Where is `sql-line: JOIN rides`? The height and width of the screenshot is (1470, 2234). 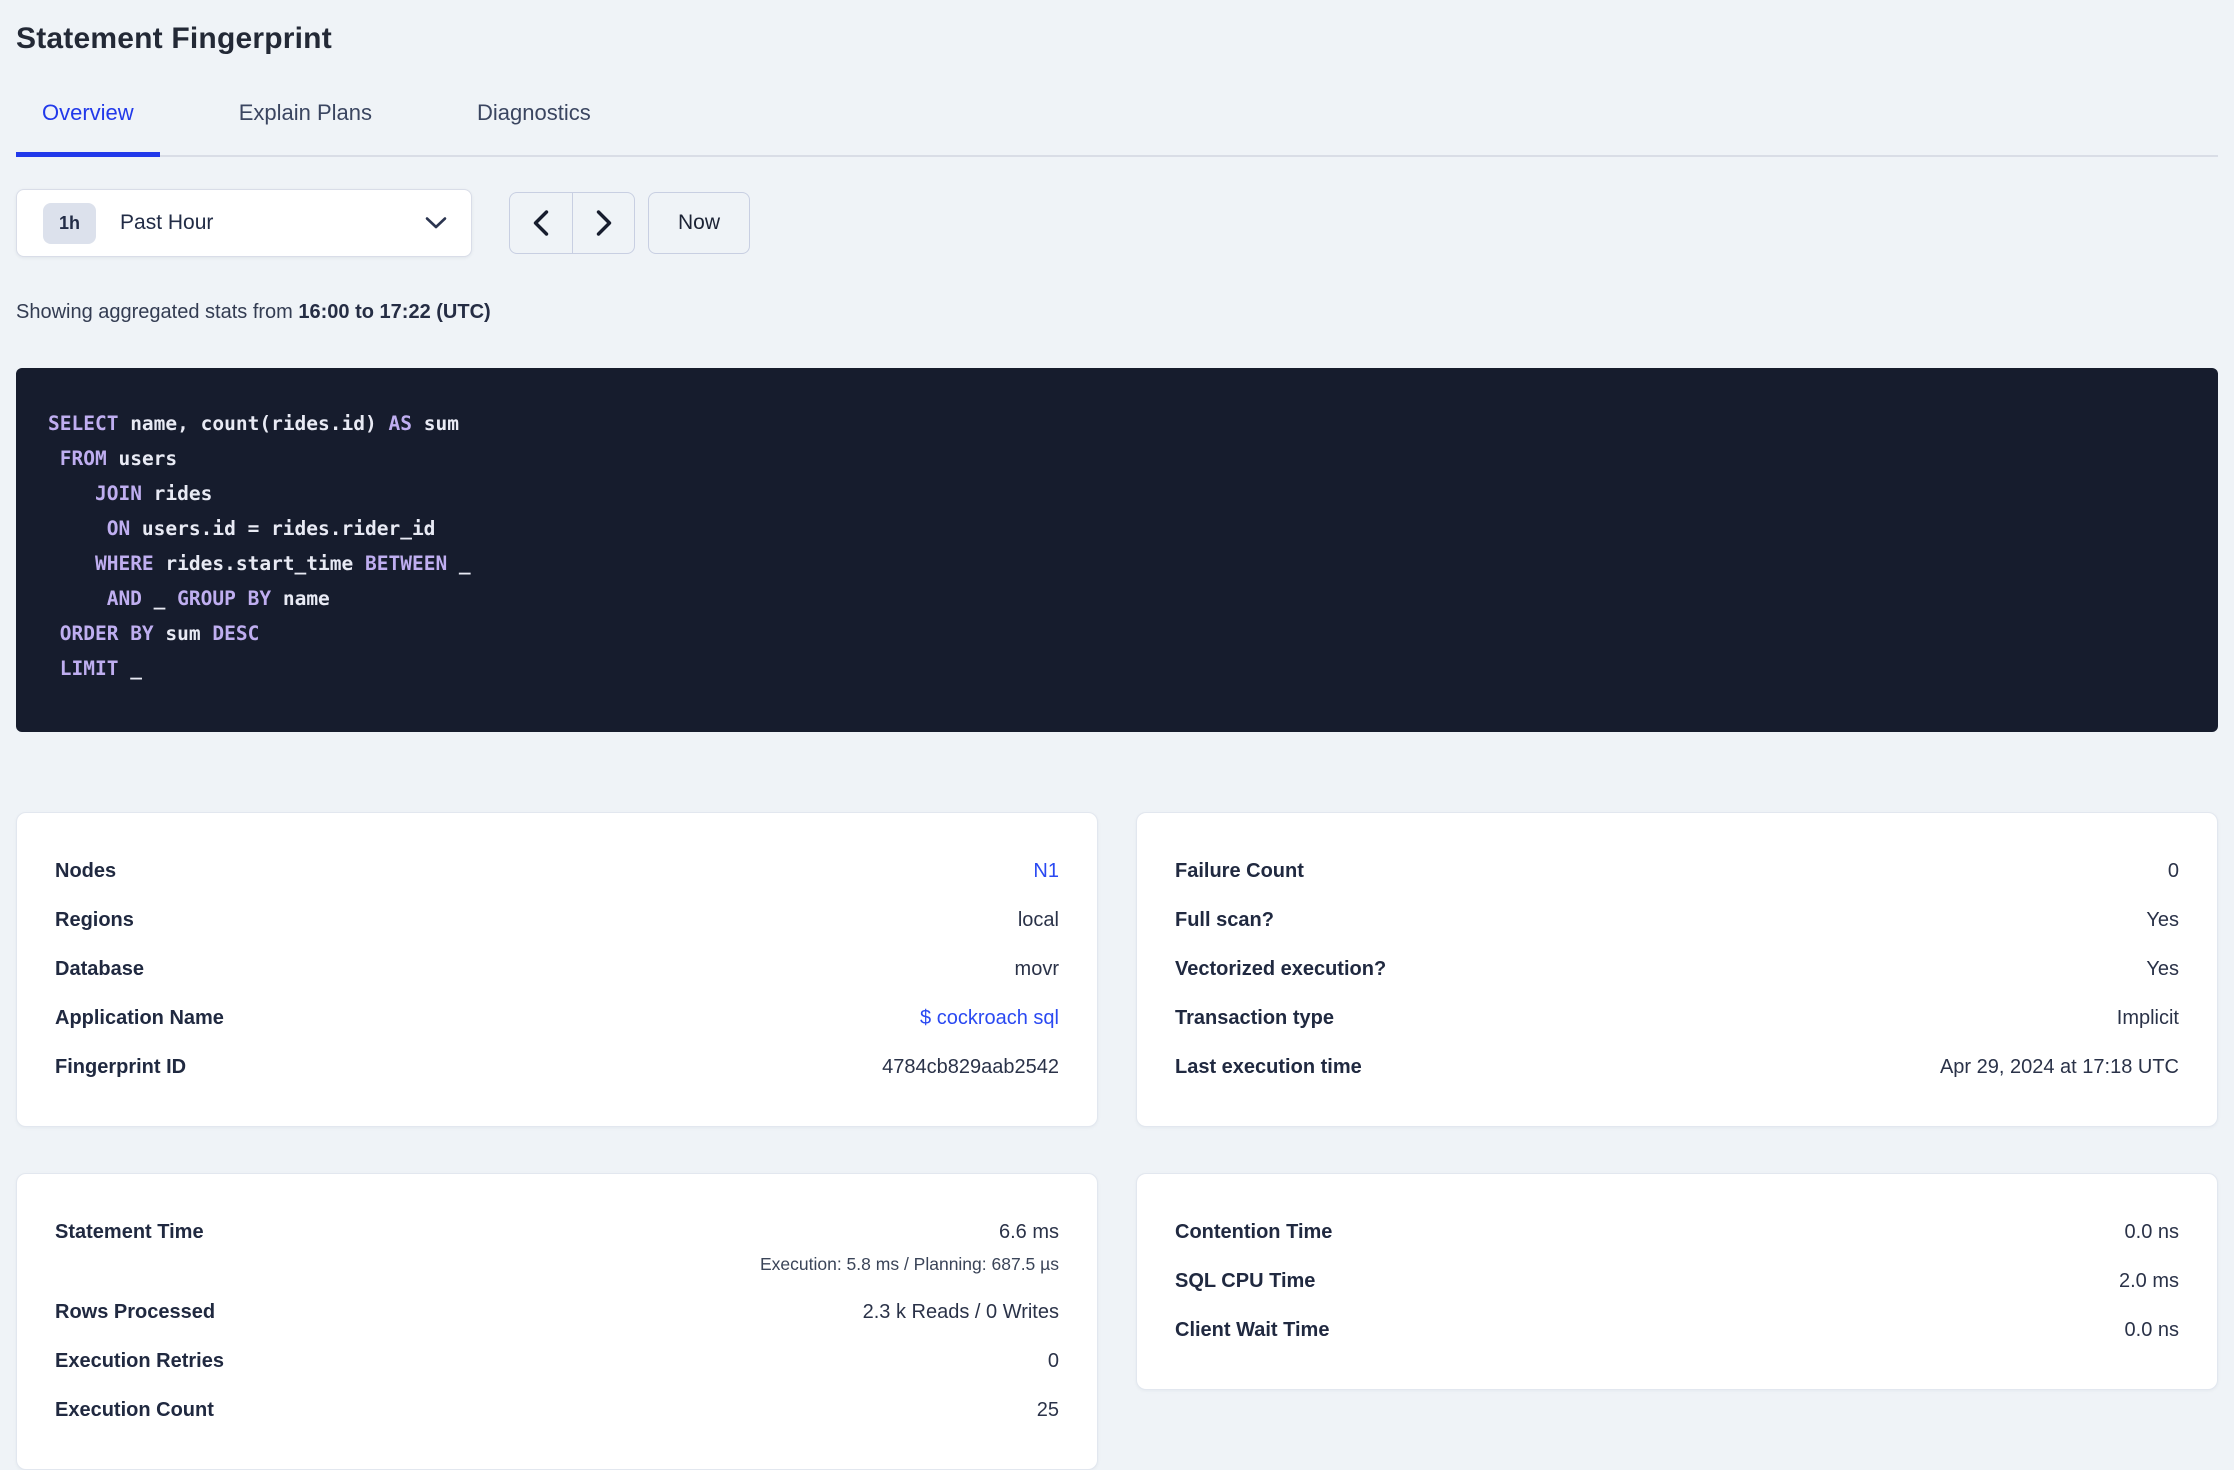
sql-line: JOIN rides is located at coordinates (153, 493).